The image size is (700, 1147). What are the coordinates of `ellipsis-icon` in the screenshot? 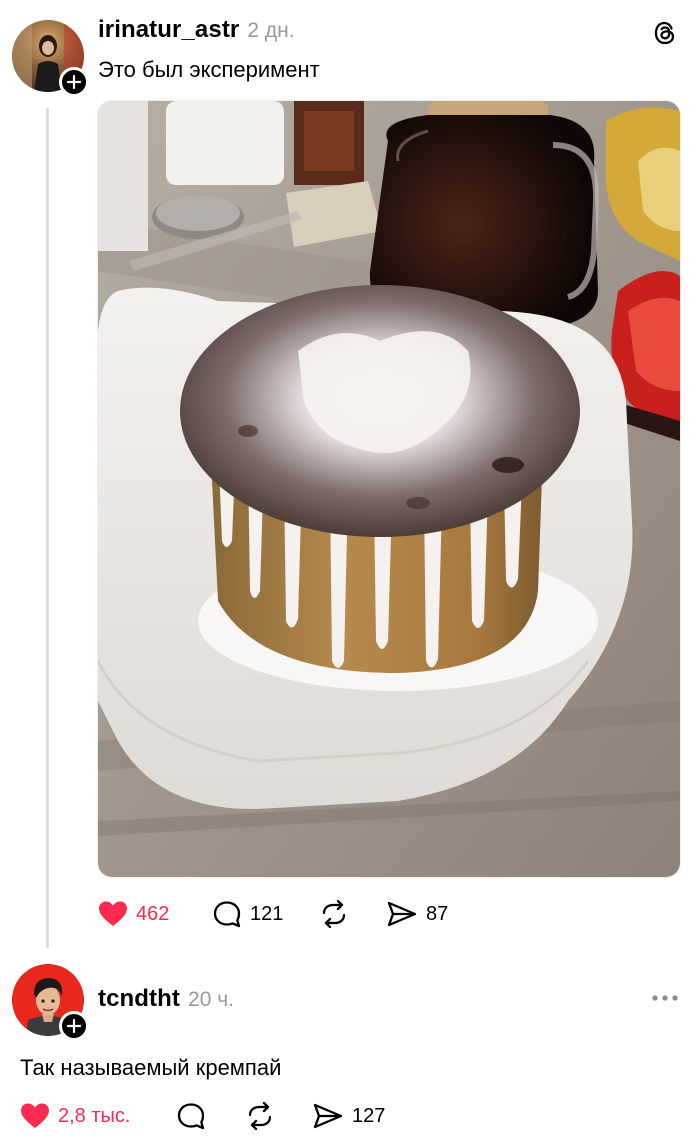 It's located at (665, 998).